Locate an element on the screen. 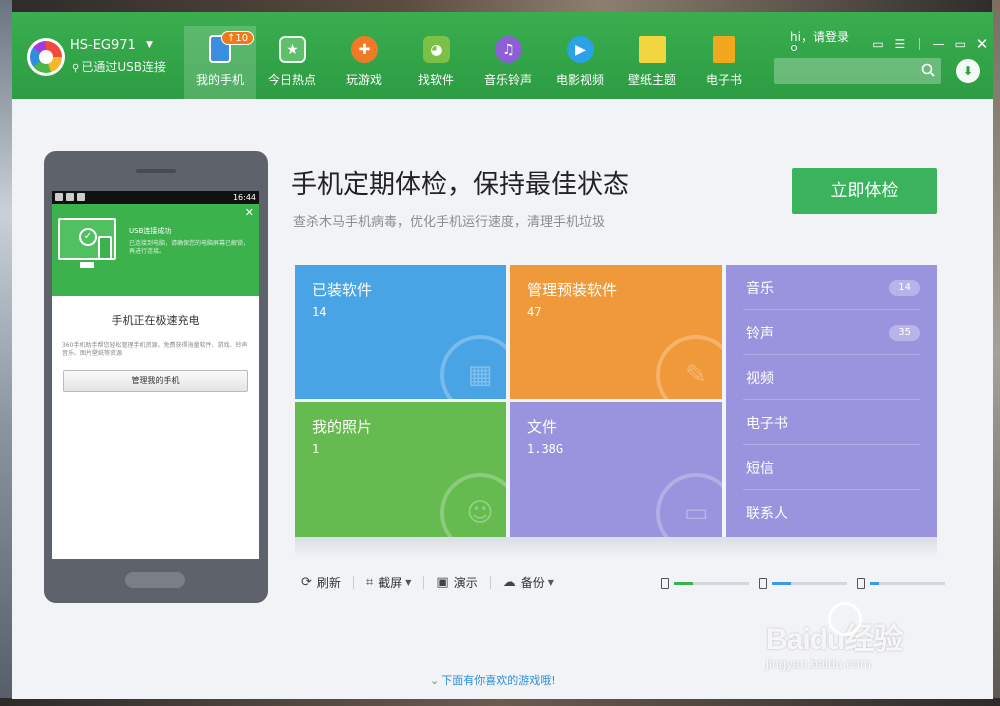 This screenshot has width=1000, height=706. tile-size: 1.38G is located at coordinates (545, 449).